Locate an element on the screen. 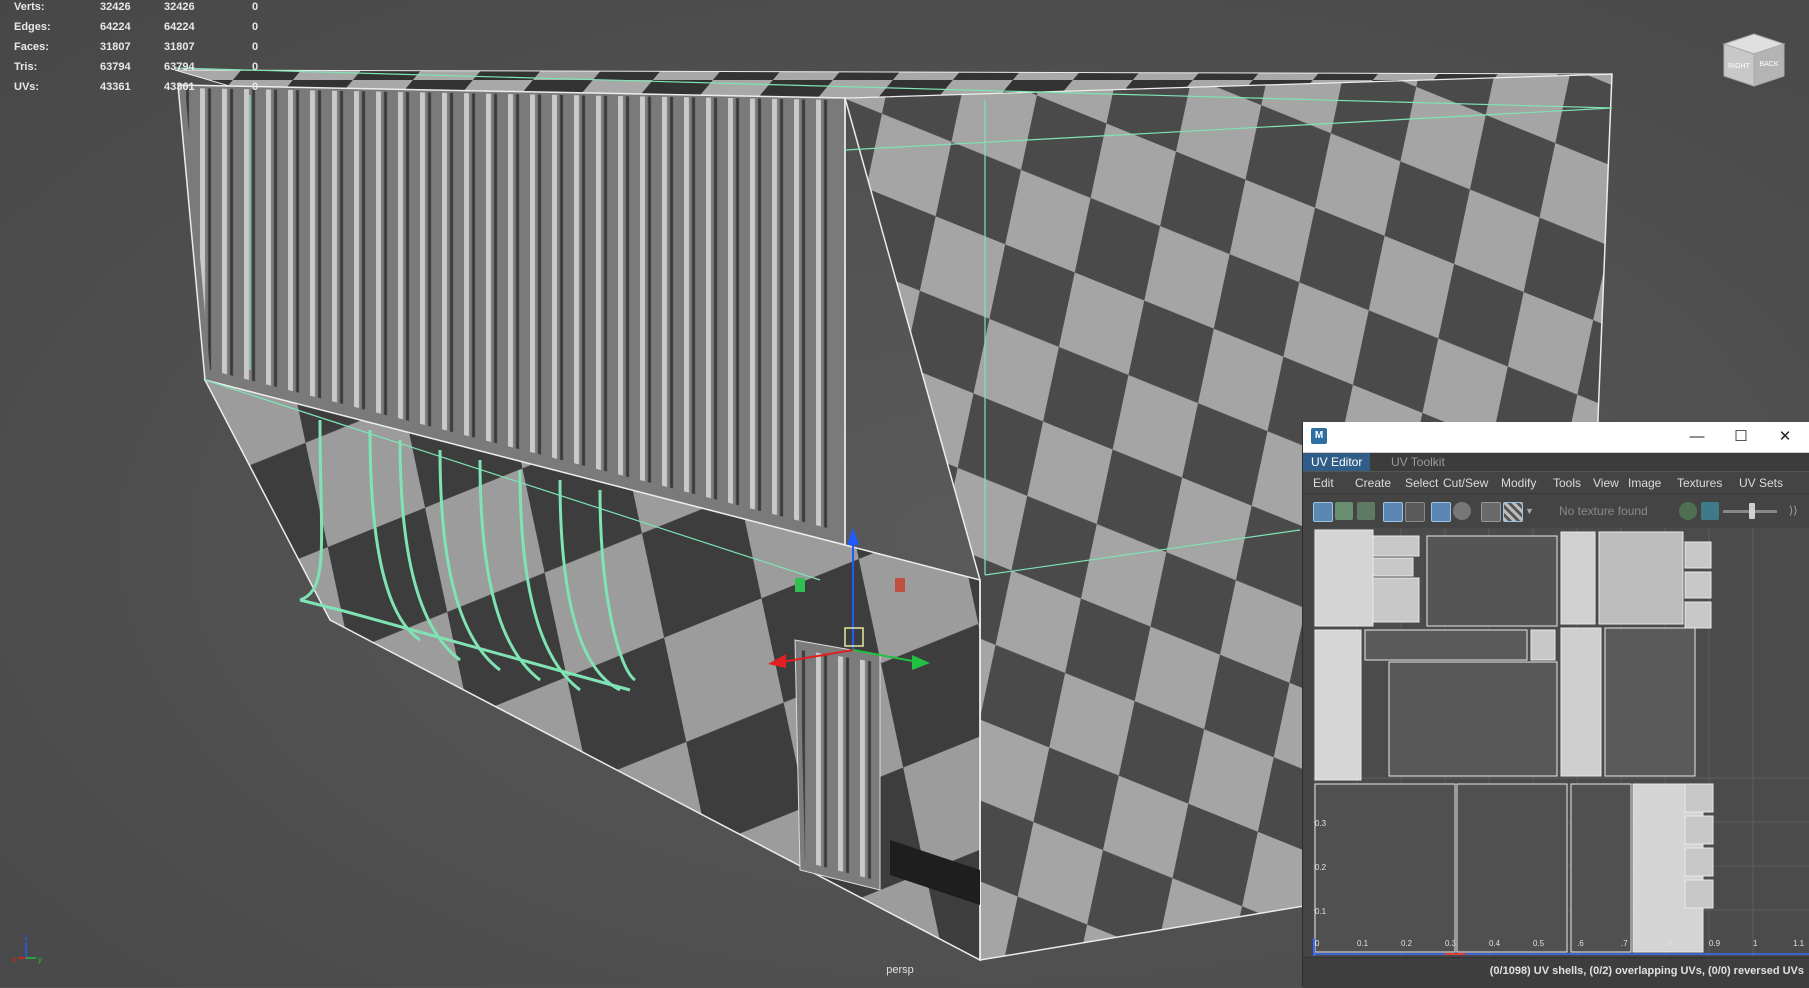 The height and width of the screenshot is (988, 1809). stat-row-faces: Faces: 31807 31807 0 is located at coordinates (136, 47).